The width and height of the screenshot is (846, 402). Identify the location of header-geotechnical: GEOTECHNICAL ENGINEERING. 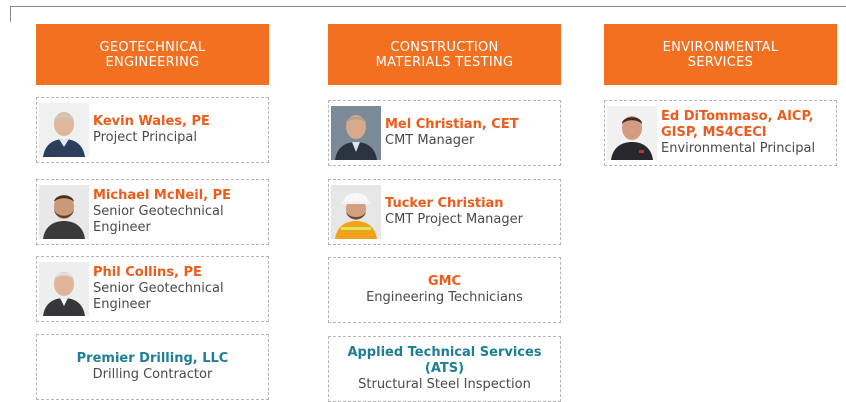
(152, 54).